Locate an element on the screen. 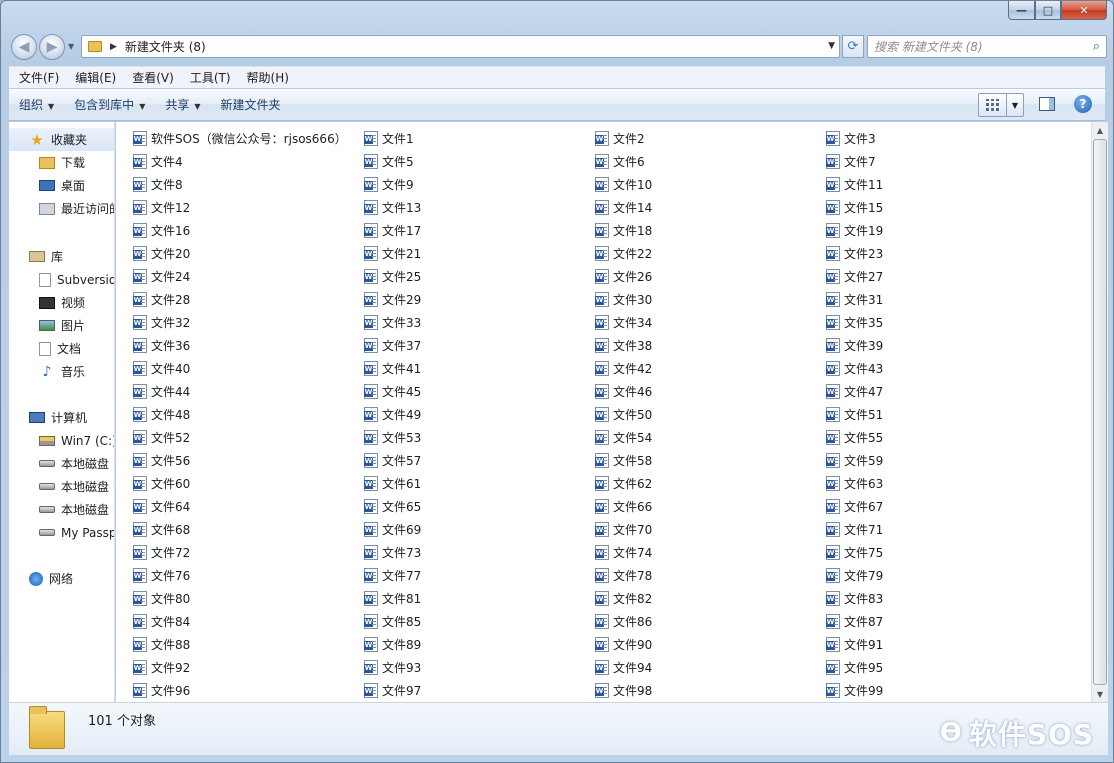 This screenshot has width=1114, height=763. file-item: 文件19 is located at coordinates (941, 230).